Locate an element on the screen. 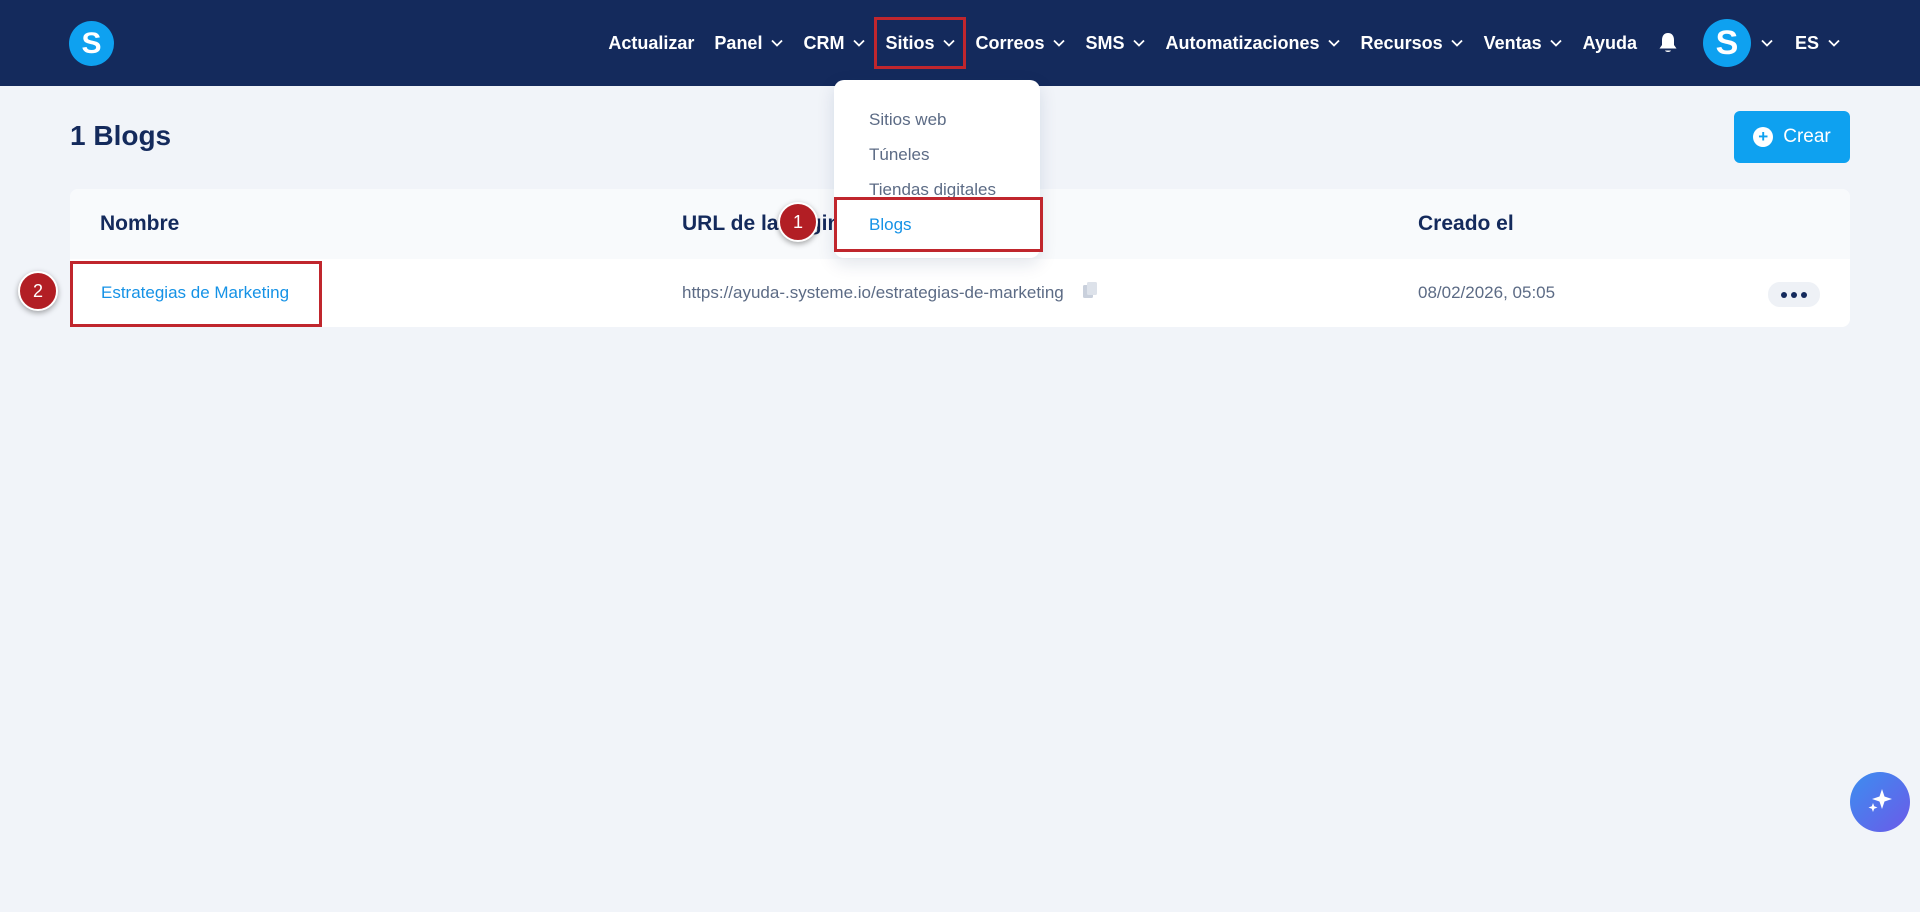 This screenshot has width=1920, height=912. column-header-name: Nombre is located at coordinates (140, 223).